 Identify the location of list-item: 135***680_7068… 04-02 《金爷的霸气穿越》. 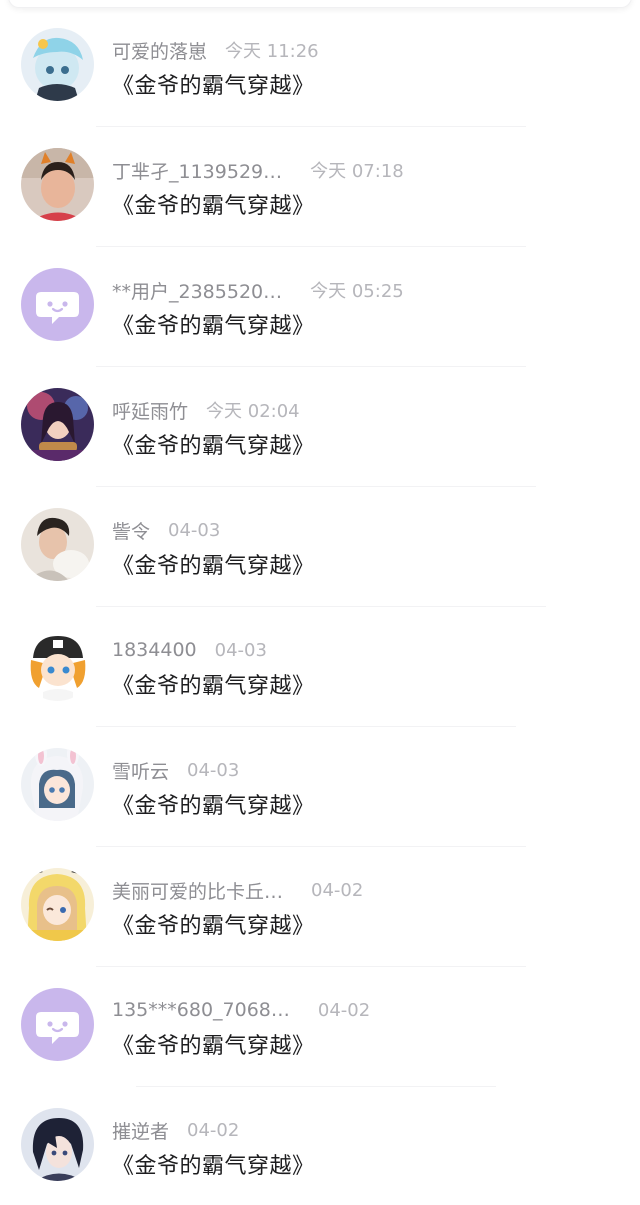
(320, 1023).